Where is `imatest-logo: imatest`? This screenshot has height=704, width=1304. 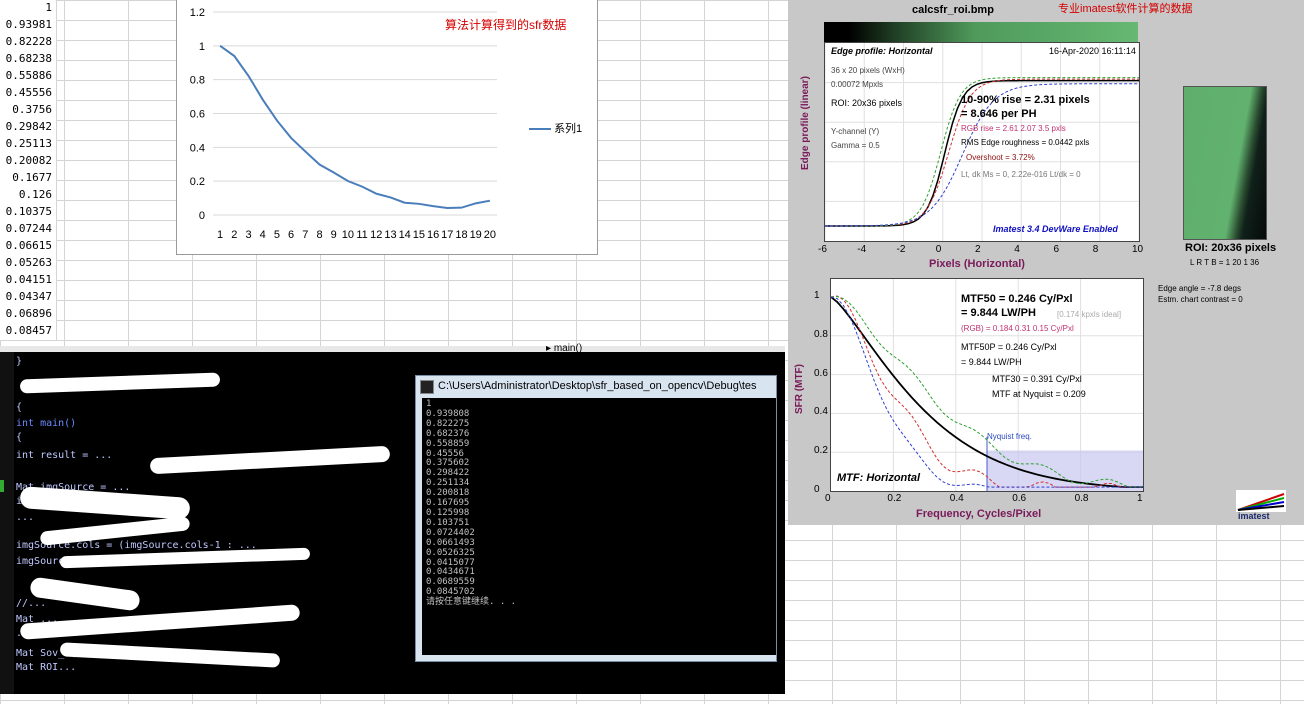
imatest-logo: imatest is located at coordinates (1261, 506).